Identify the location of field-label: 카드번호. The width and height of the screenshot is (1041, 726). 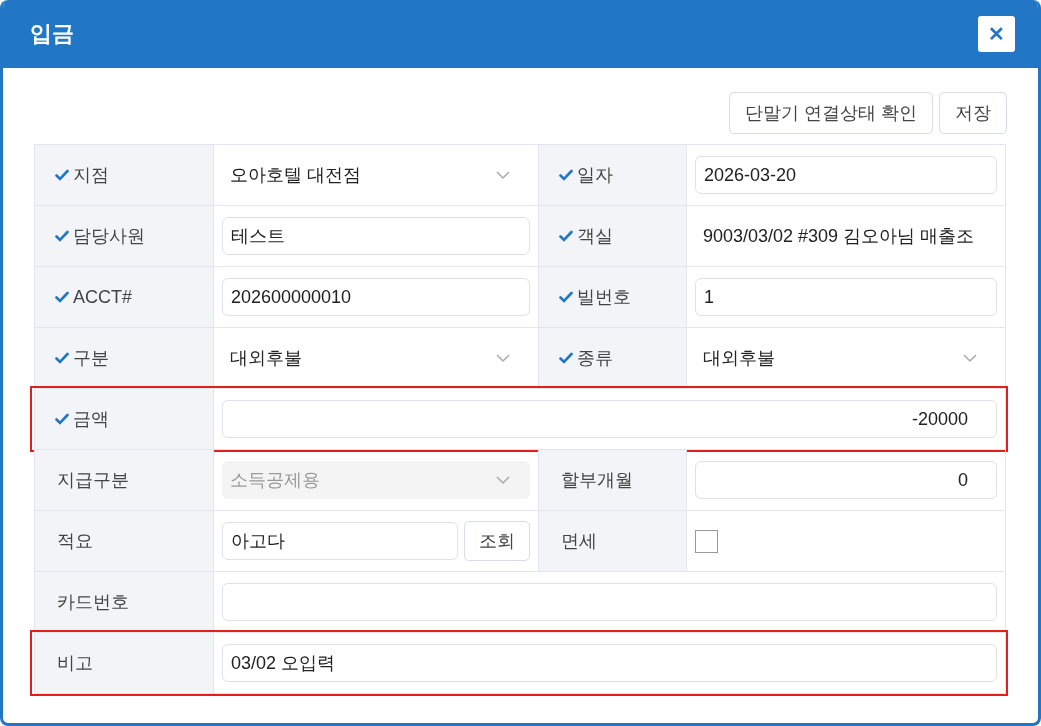
(93, 602).